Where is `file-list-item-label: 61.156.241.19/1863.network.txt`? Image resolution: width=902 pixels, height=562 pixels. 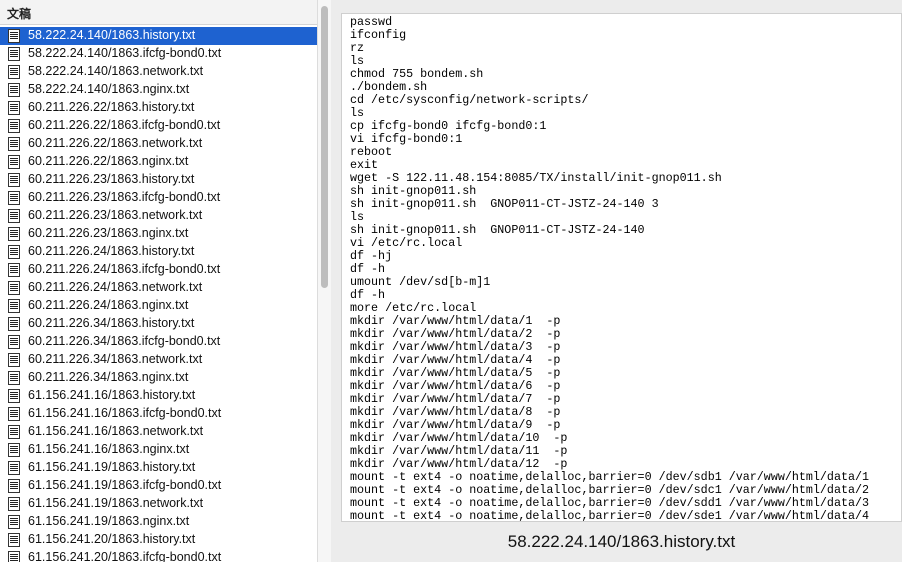
file-list-item-label: 61.156.241.19/1863.network.txt is located at coordinates (116, 503).